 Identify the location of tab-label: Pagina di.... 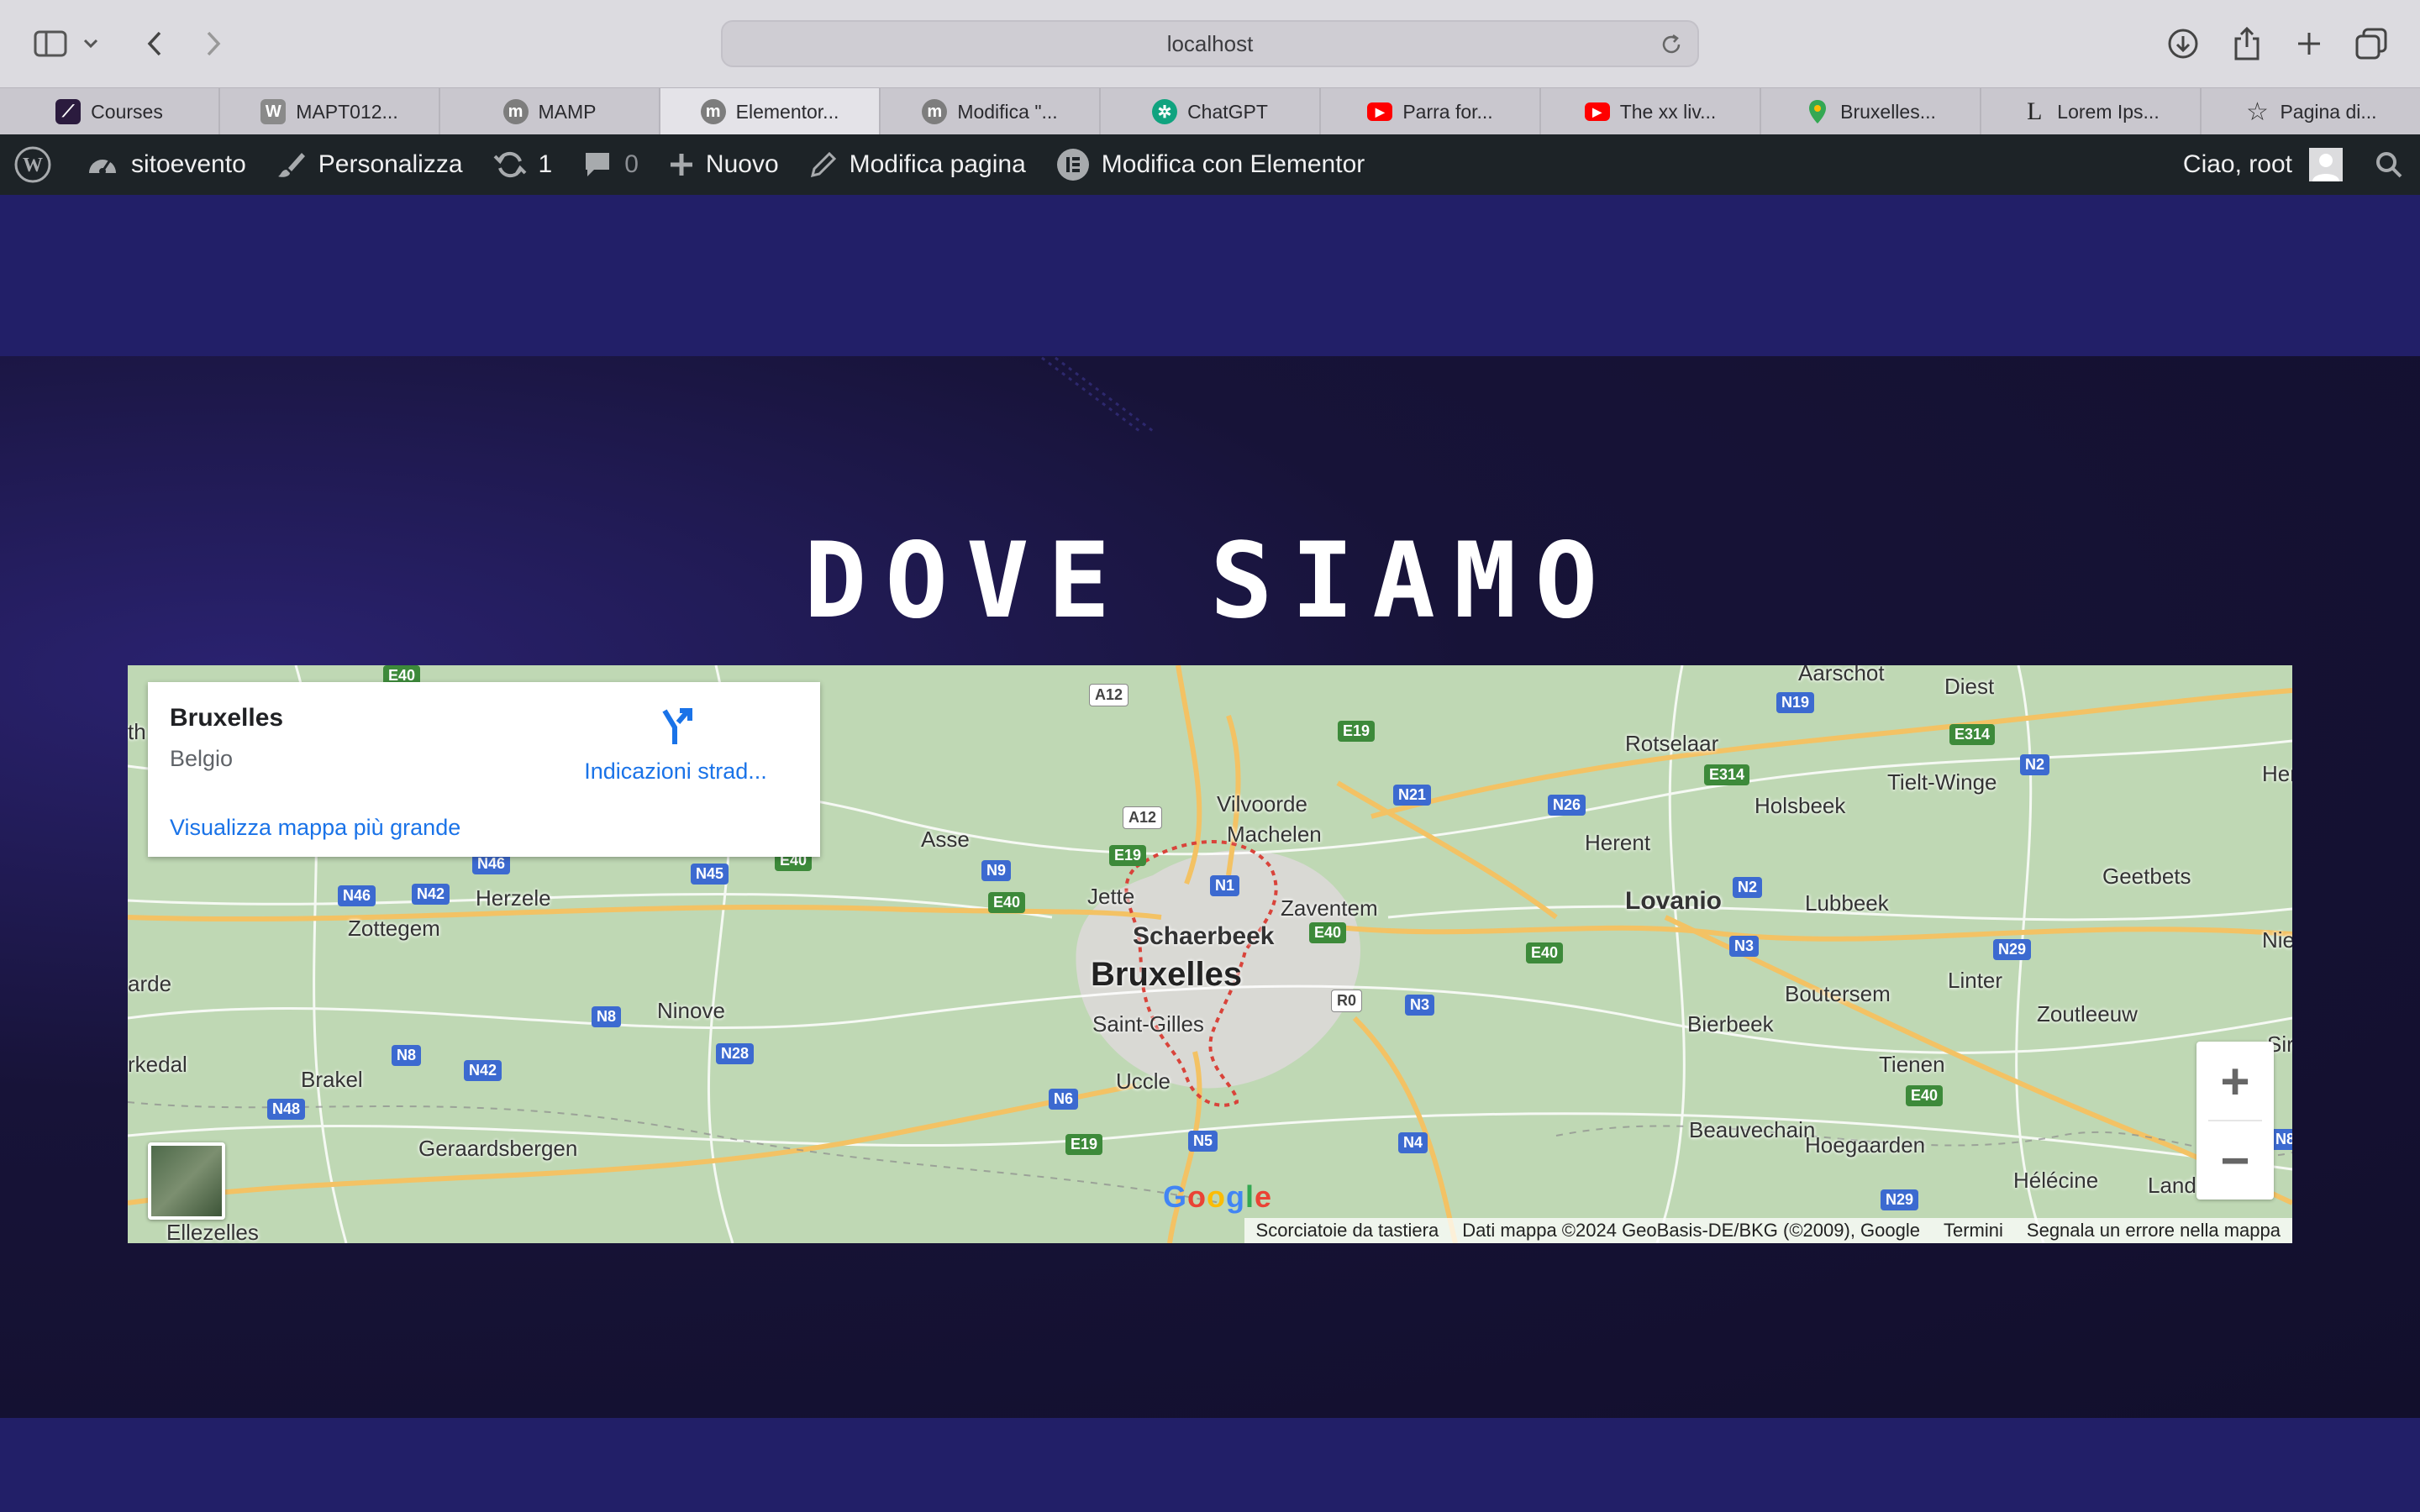
(2329, 111).